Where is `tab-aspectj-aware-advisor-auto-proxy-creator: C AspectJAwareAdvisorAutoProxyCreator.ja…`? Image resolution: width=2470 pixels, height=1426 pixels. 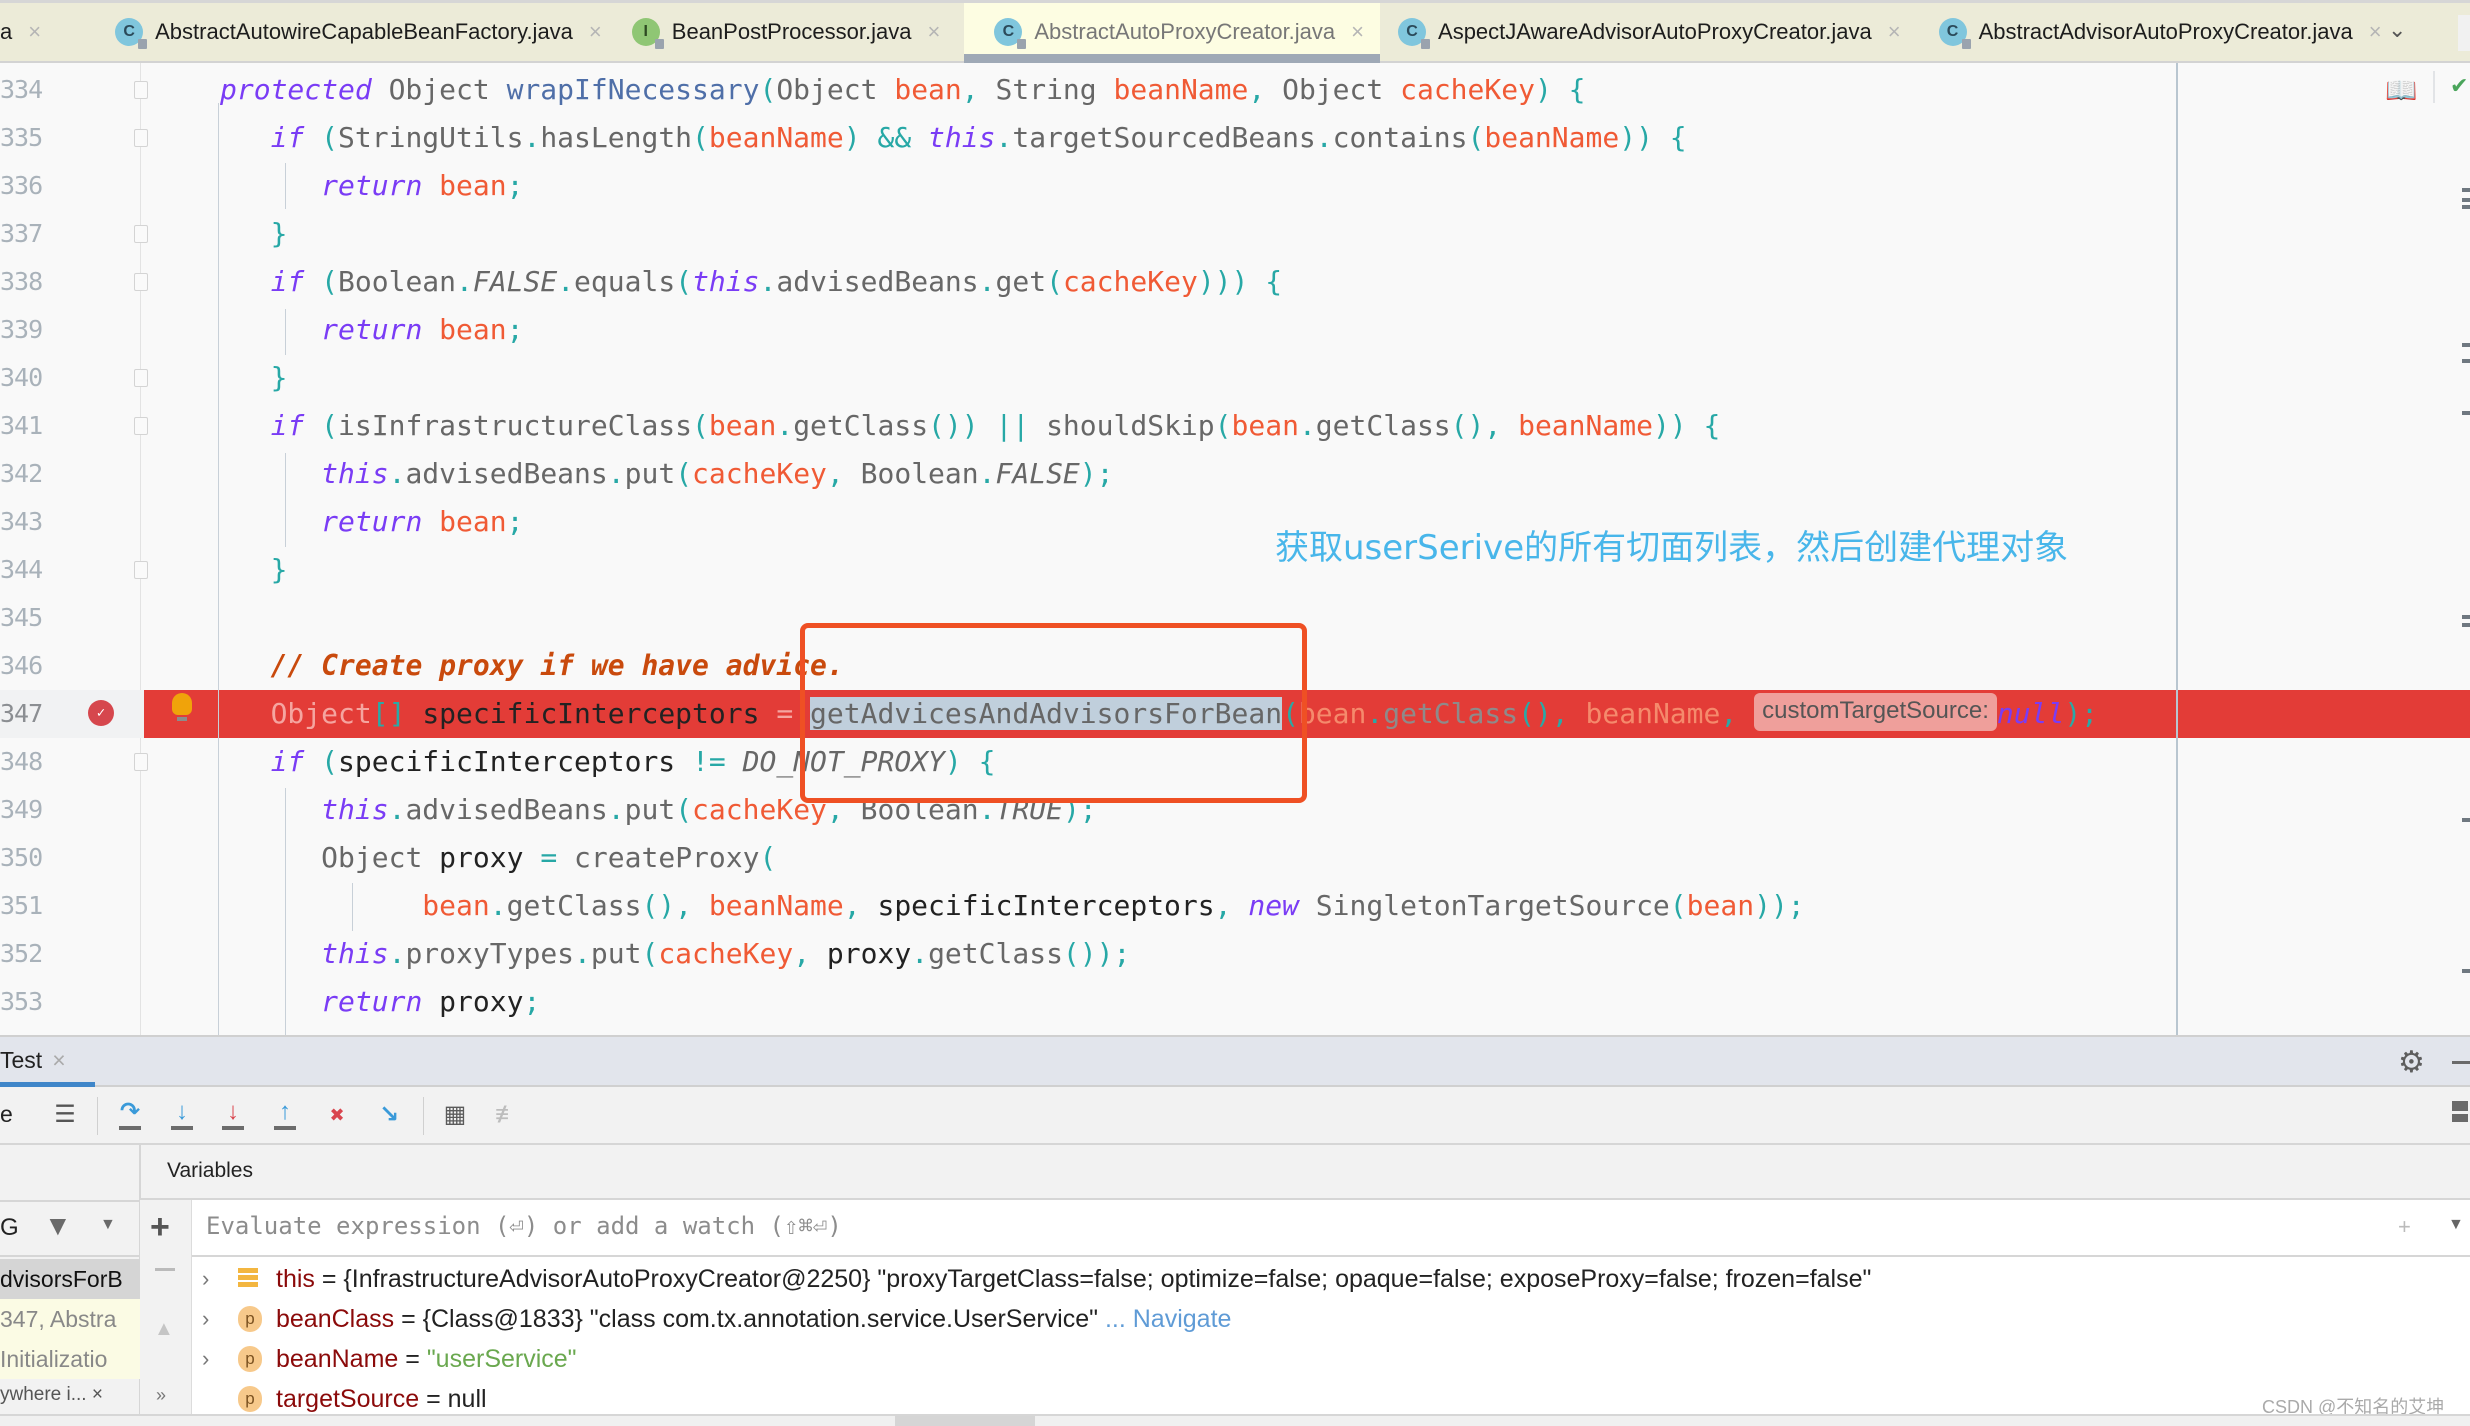 tab-aspectj-aware-advisor-auto-proxy-creator: C AspectJAwareAdvisorAutoProxyCreator.ja… is located at coordinates (1648, 32).